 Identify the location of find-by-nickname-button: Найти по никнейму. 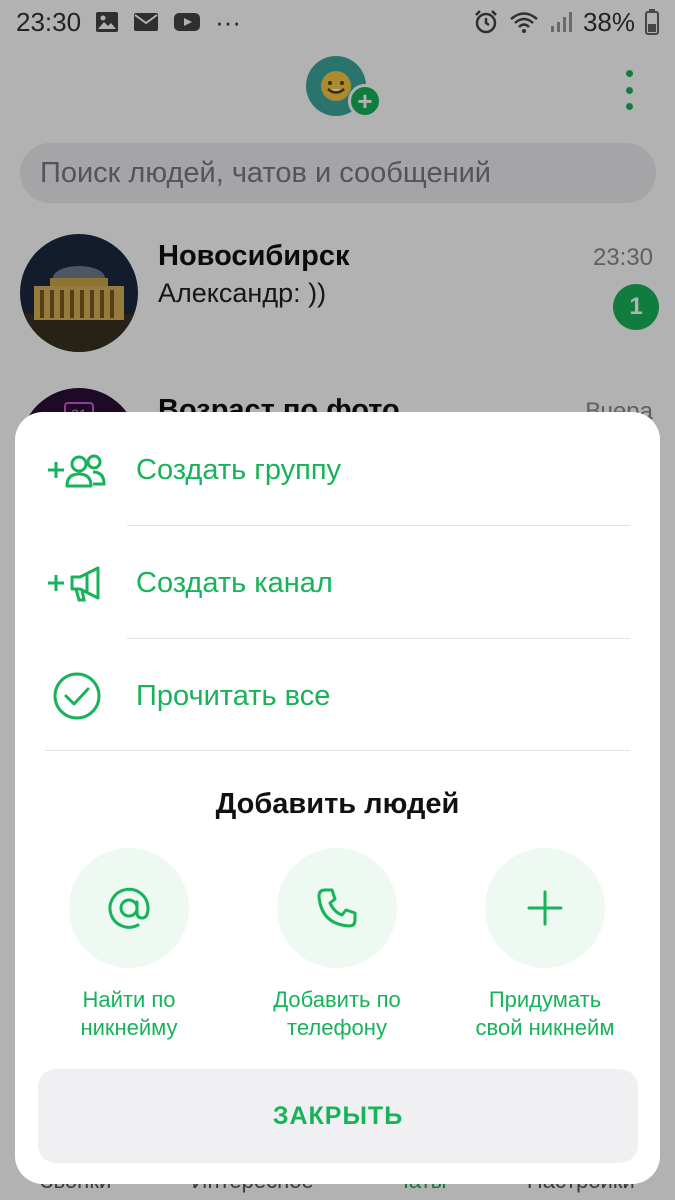
(129, 945).